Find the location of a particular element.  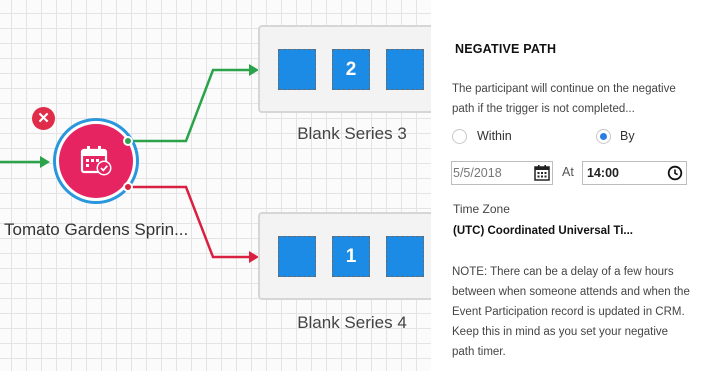

series-label: Blank Series 4 is located at coordinates (352, 322).